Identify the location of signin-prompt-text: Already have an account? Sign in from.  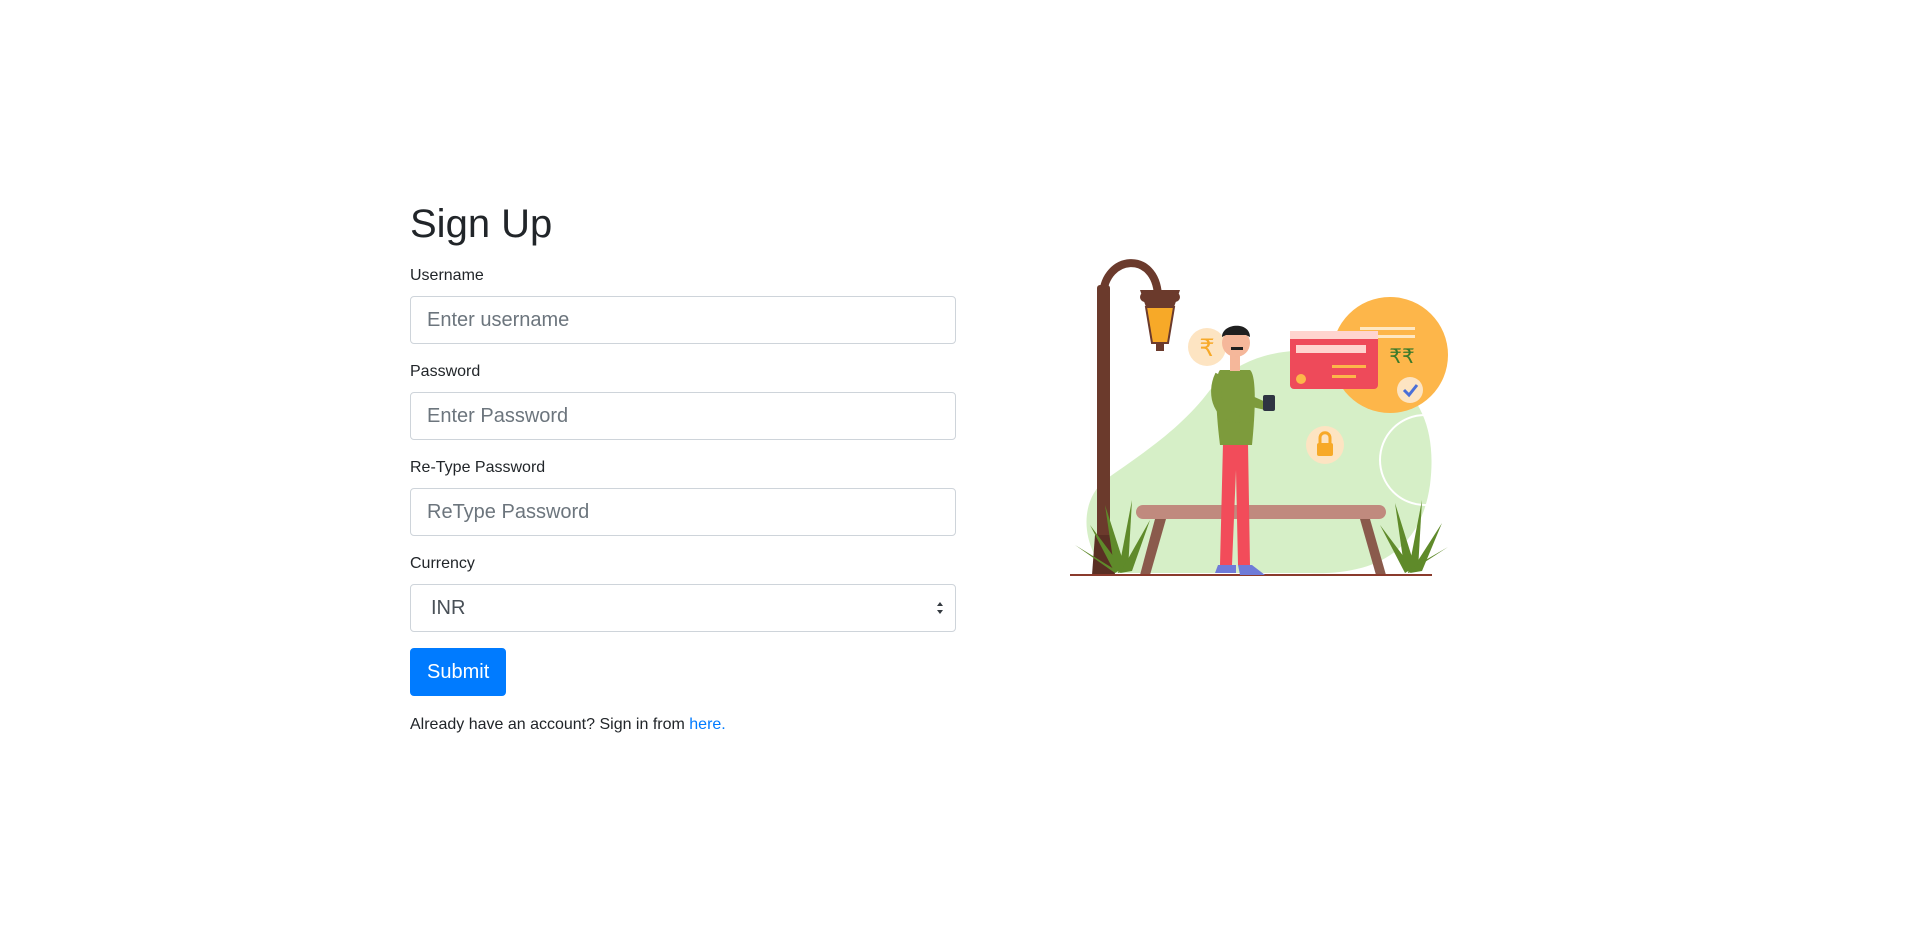
(550, 724).